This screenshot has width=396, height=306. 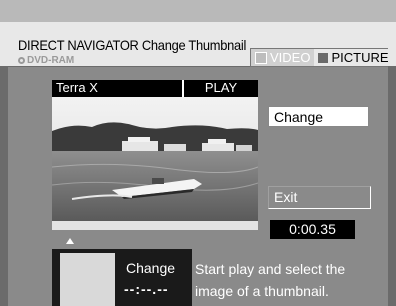 What do you see at coordinates (261, 57) in the screenshot?
I see `video-square-icon` at bounding box center [261, 57].